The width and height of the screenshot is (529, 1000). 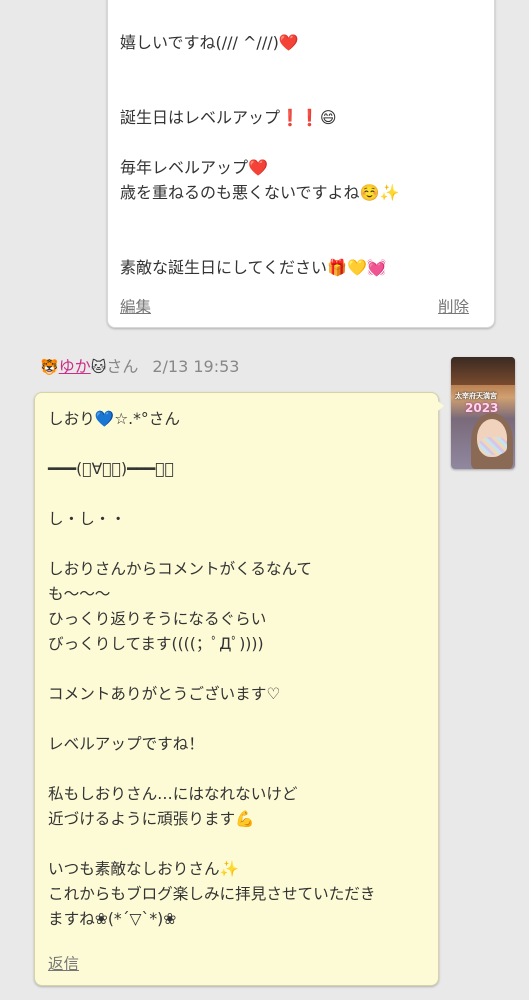 I want to click on cat-emoji-icon: 🐱, so click(x=98, y=367).